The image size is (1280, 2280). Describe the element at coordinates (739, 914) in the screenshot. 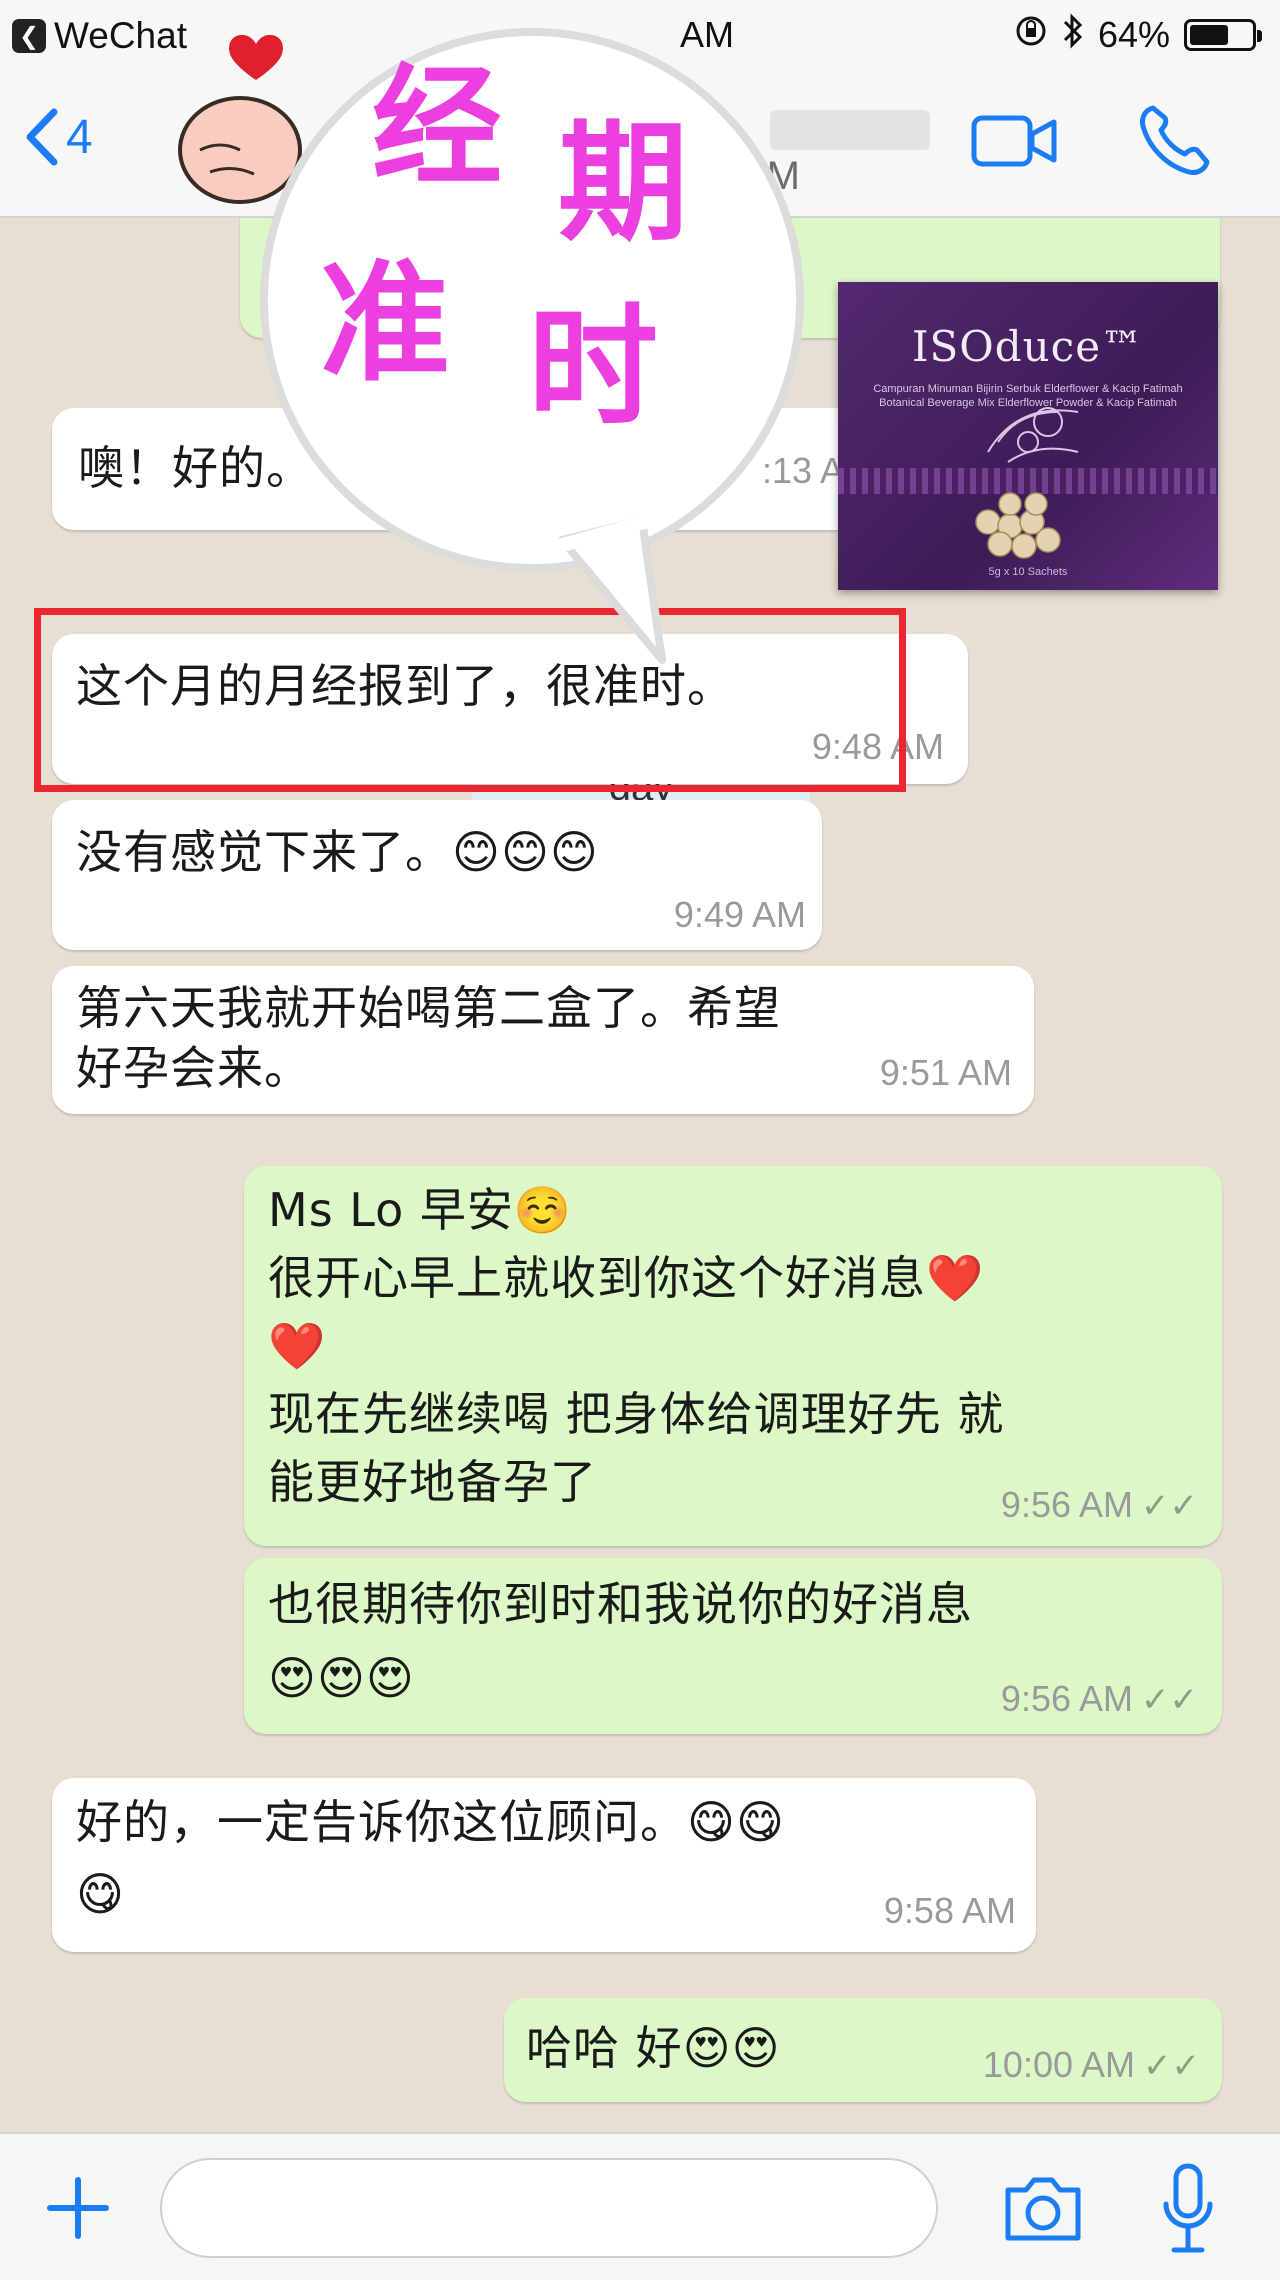

I see `message-time: 9:49 AM` at that location.